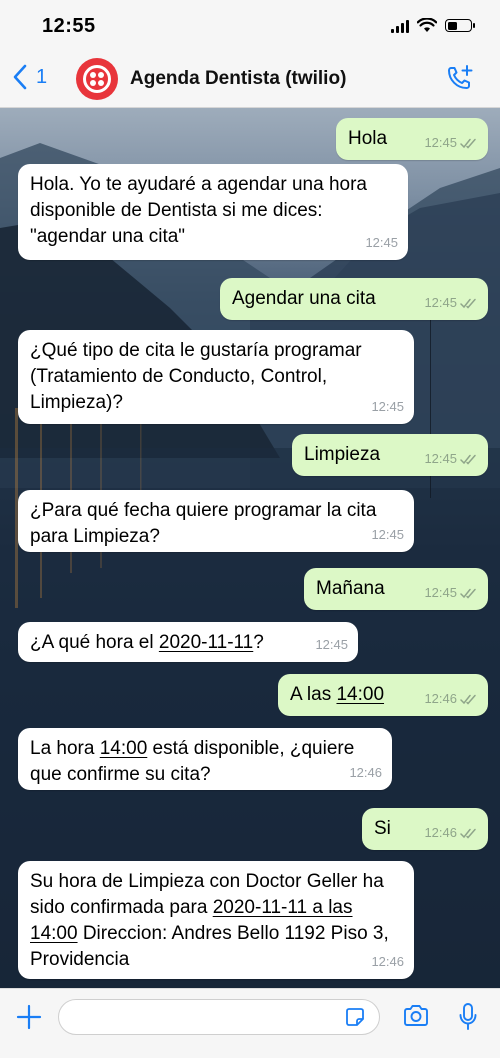 The image size is (500, 1058). What do you see at coordinates (427, 25) in the screenshot?
I see `wifi-icon` at bounding box center [427, 25].